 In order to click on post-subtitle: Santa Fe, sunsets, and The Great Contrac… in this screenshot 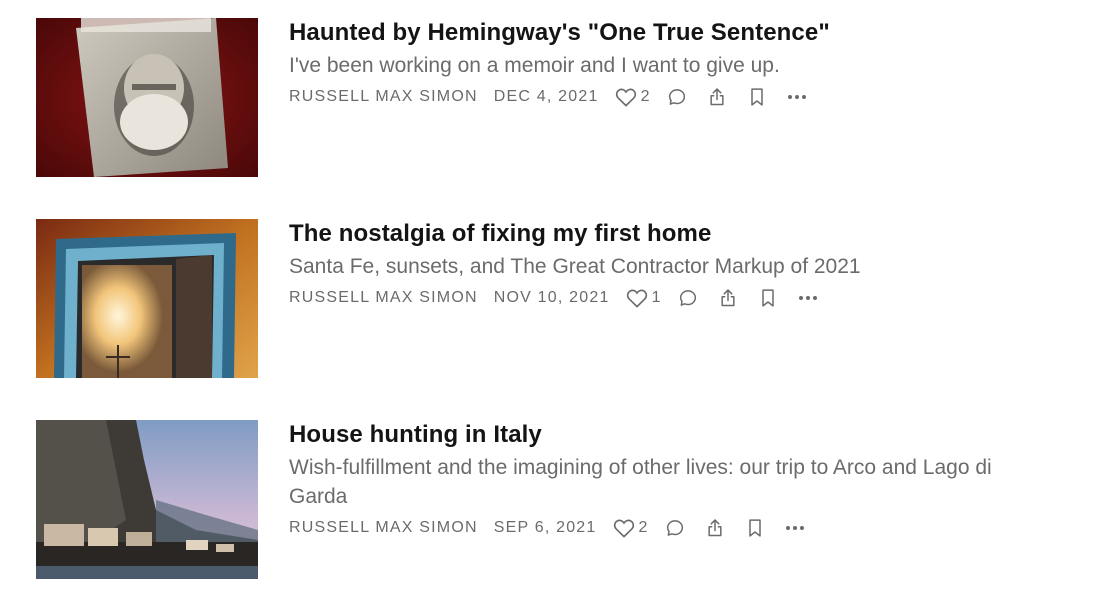, I will do `click(575, 266)`.